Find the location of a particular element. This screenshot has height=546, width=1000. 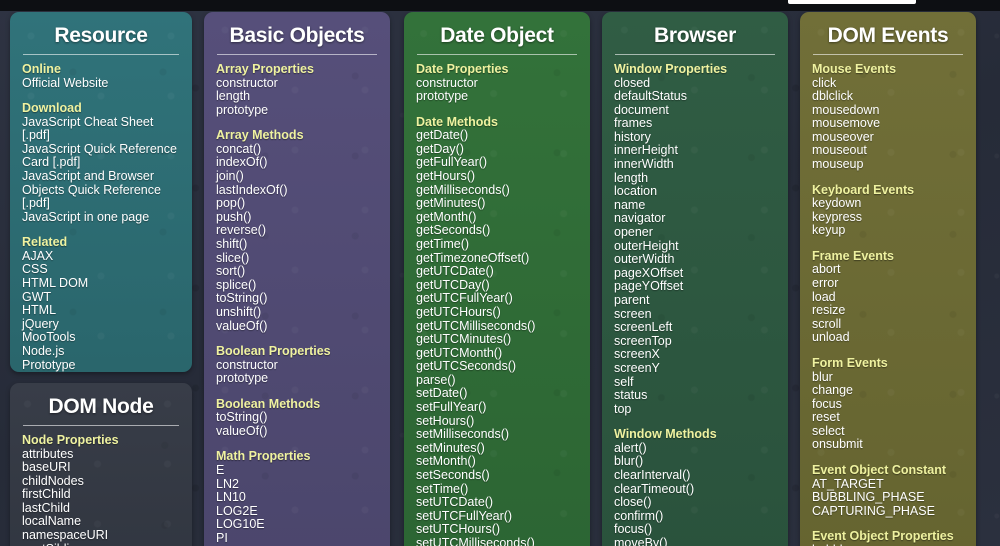

list-item: MooTools is located at coordinates (101, 338).